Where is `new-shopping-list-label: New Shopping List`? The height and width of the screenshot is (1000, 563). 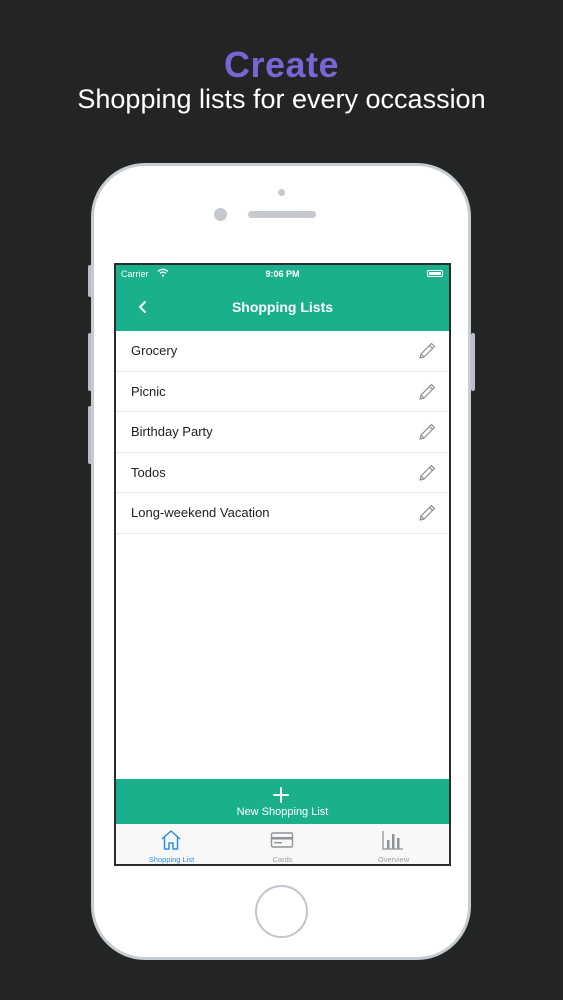
new-shopping-list-label: New Shopping List is located at coordinates (282, 812).